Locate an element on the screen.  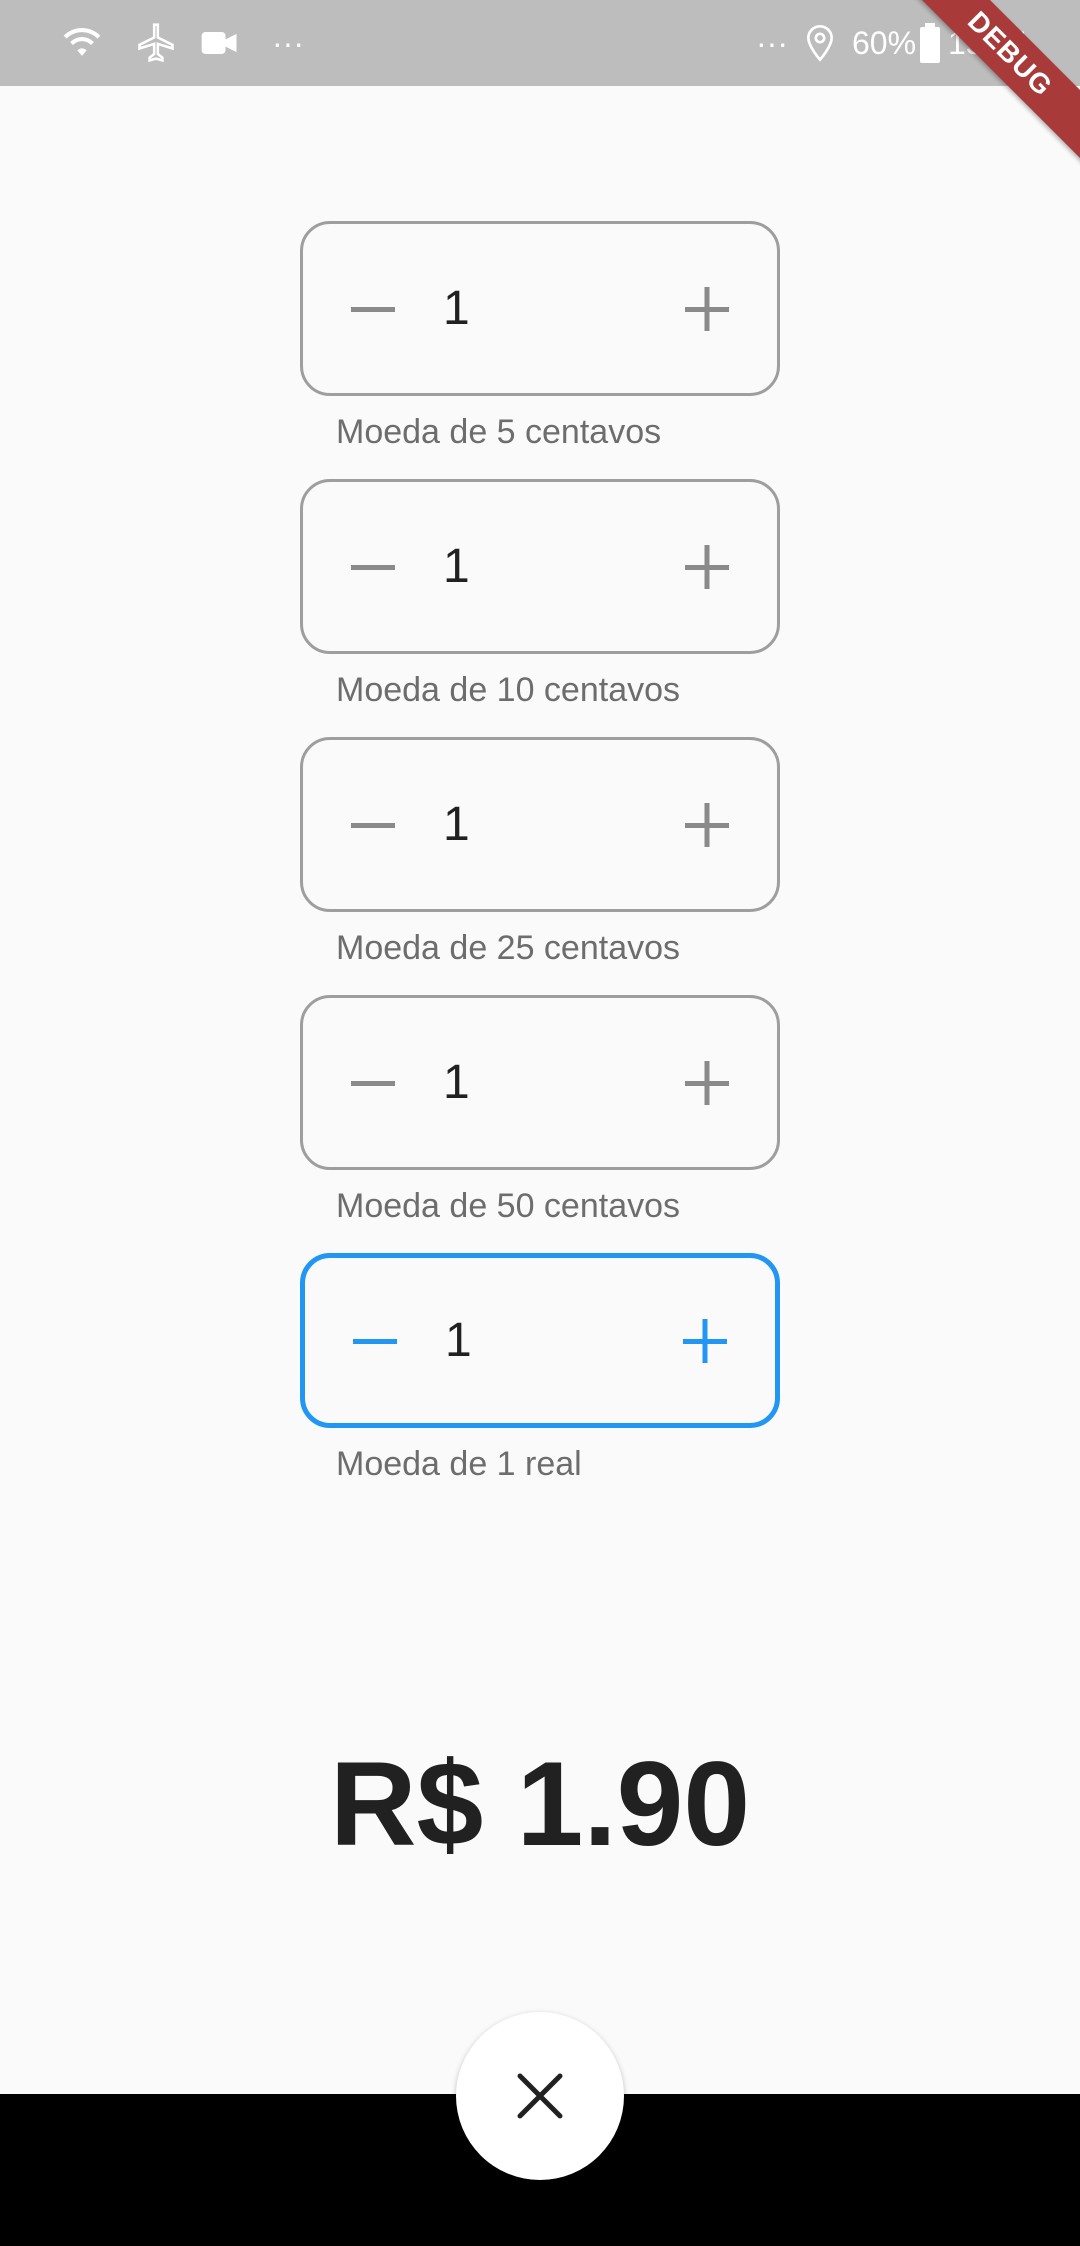
close-icon is located at coordinates (540, 2096).